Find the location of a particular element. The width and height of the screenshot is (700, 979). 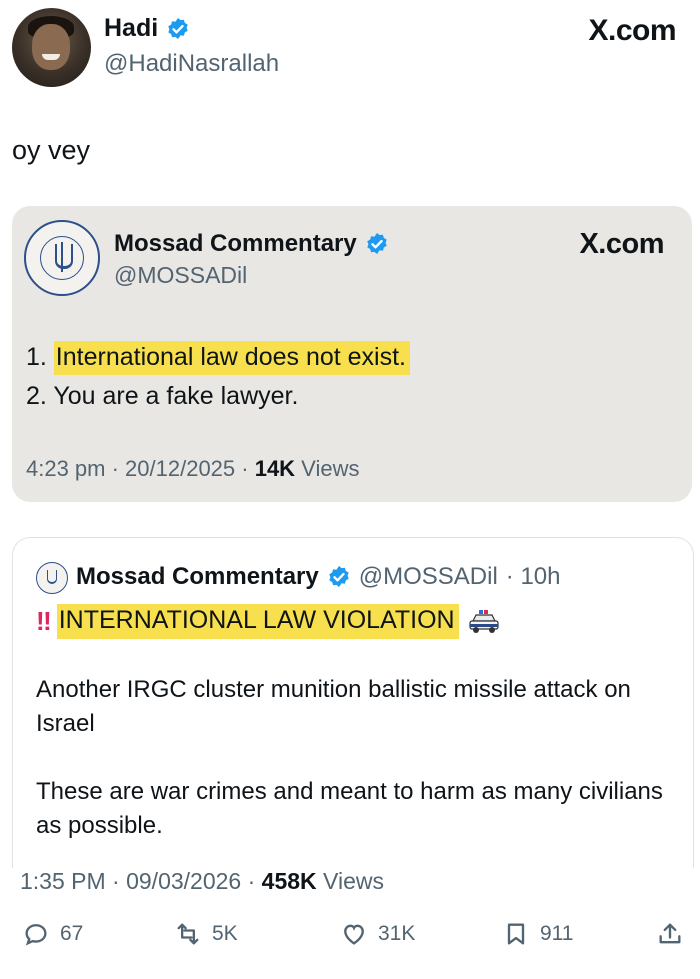

heart-icon is located at coordinates (354, 934).